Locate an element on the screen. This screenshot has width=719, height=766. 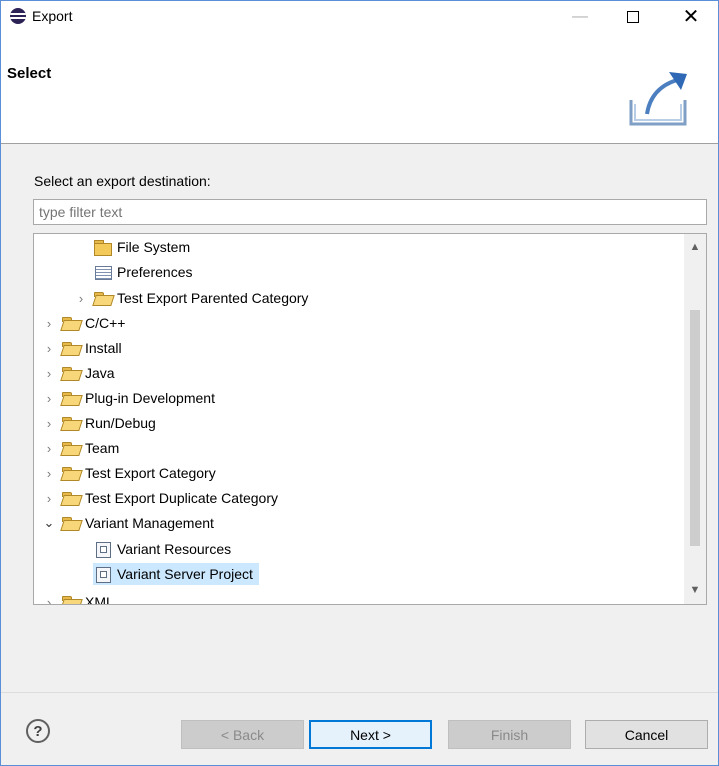
tree-item-content: › Test Export Parented Category is located at coordinates (194, 298).